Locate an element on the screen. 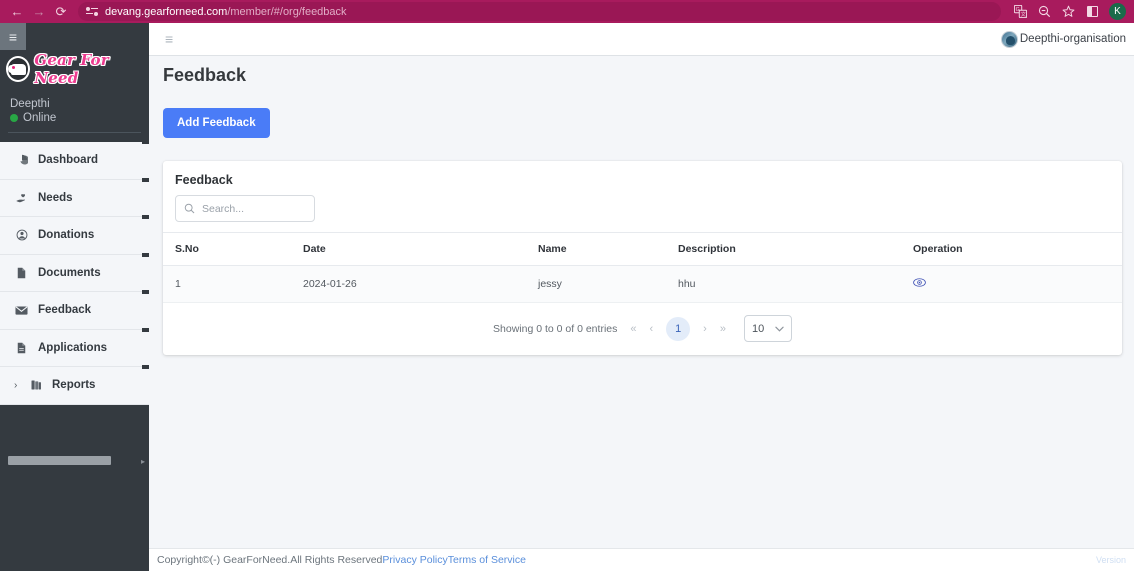 The width and height of the screenshot is (1134, 571). sidebar-item-reports: › Reports is located at coordinates (74, 385).